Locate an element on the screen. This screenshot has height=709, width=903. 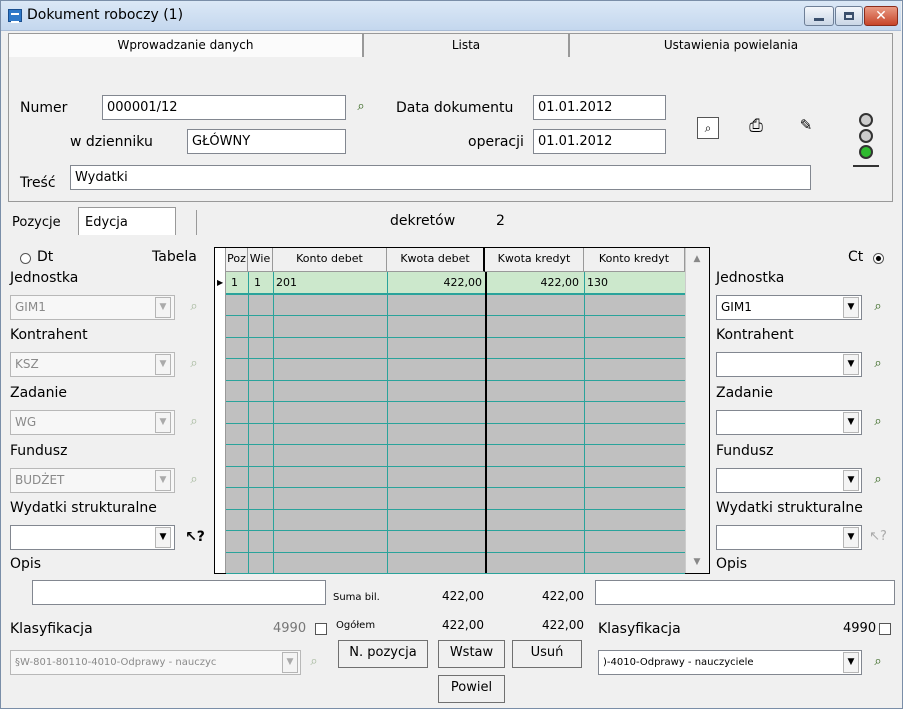
scroll-down-icon: ▼ is located at coordinates (697, 562).